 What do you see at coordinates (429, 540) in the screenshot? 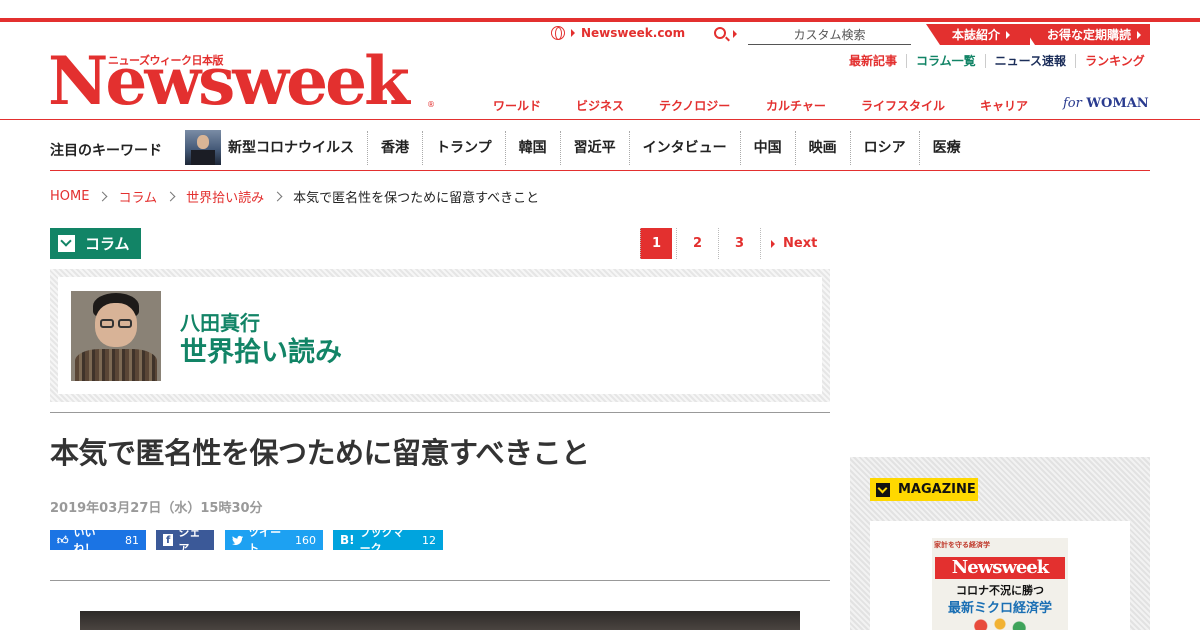
I see `bookmark-count: 12` at bounding box center [429, 540].